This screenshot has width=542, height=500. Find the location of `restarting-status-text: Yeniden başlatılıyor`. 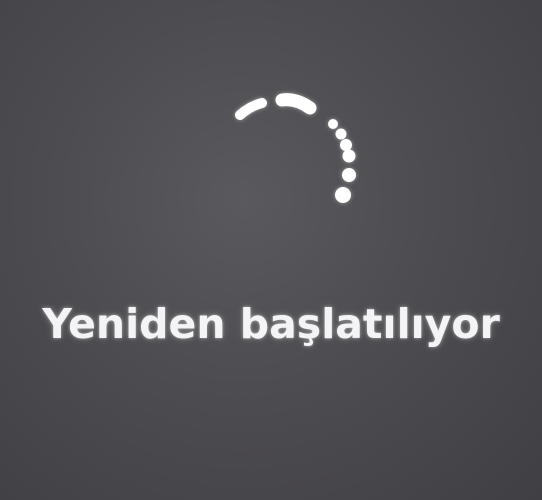

restarting-status-text: Yeniden başlatılıyor is located at coordinates (271, 324).